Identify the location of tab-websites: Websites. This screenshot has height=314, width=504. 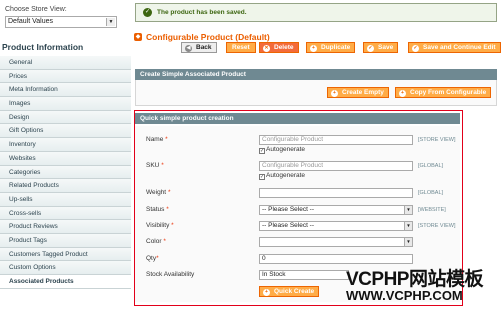
(65, 158).